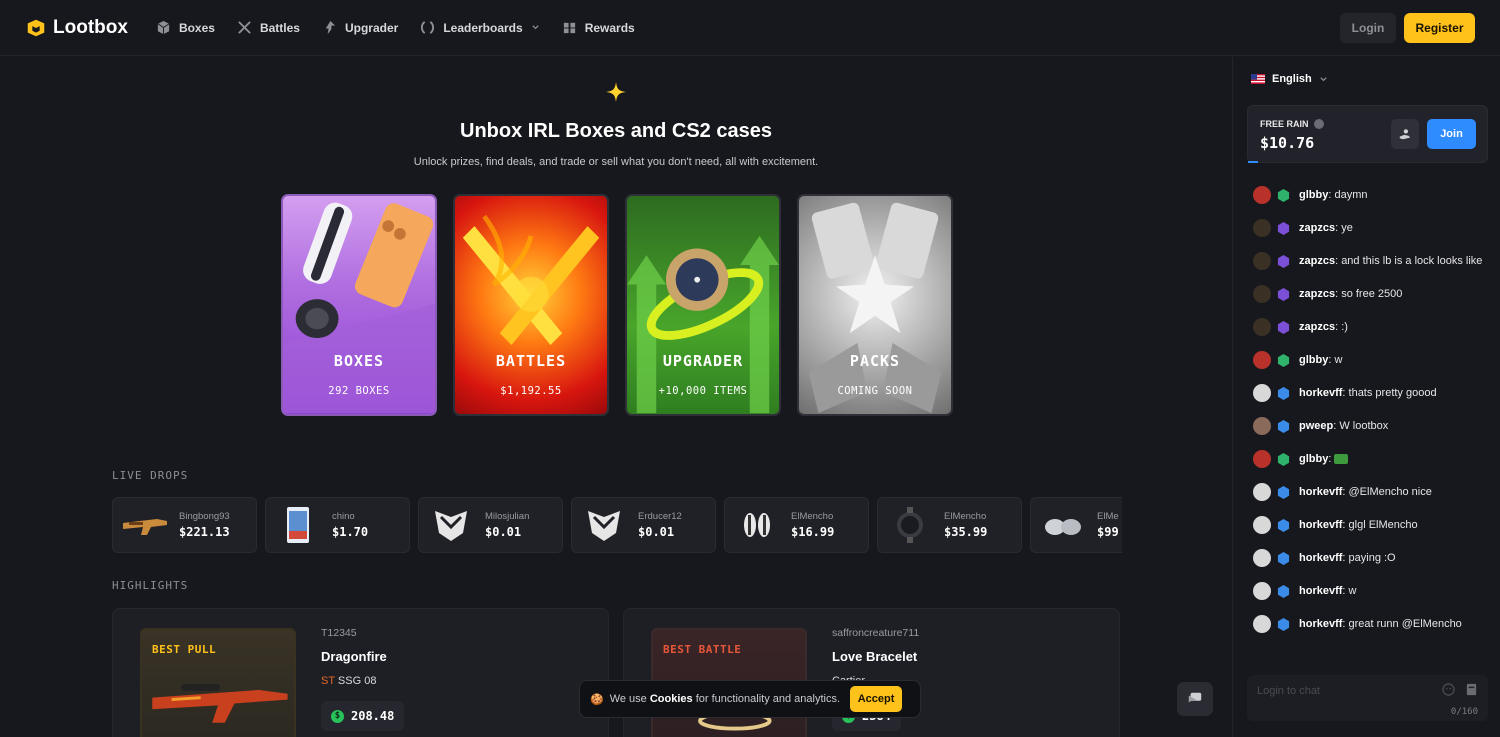 The image size is (1500, 737). I want to click on chat-message: horkevff: paying :O, so click(1369, 558).